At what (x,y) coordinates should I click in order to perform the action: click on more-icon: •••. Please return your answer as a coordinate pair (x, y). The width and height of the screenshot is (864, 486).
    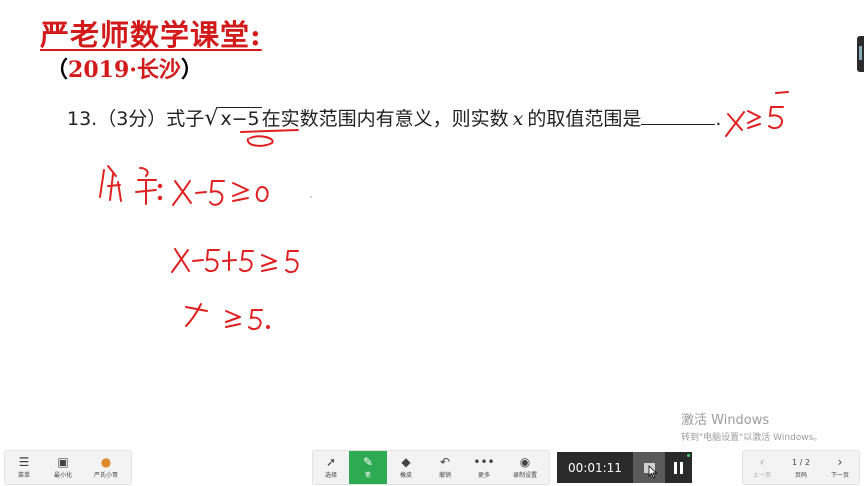
    Looking at the image, I should click on (484, 461).